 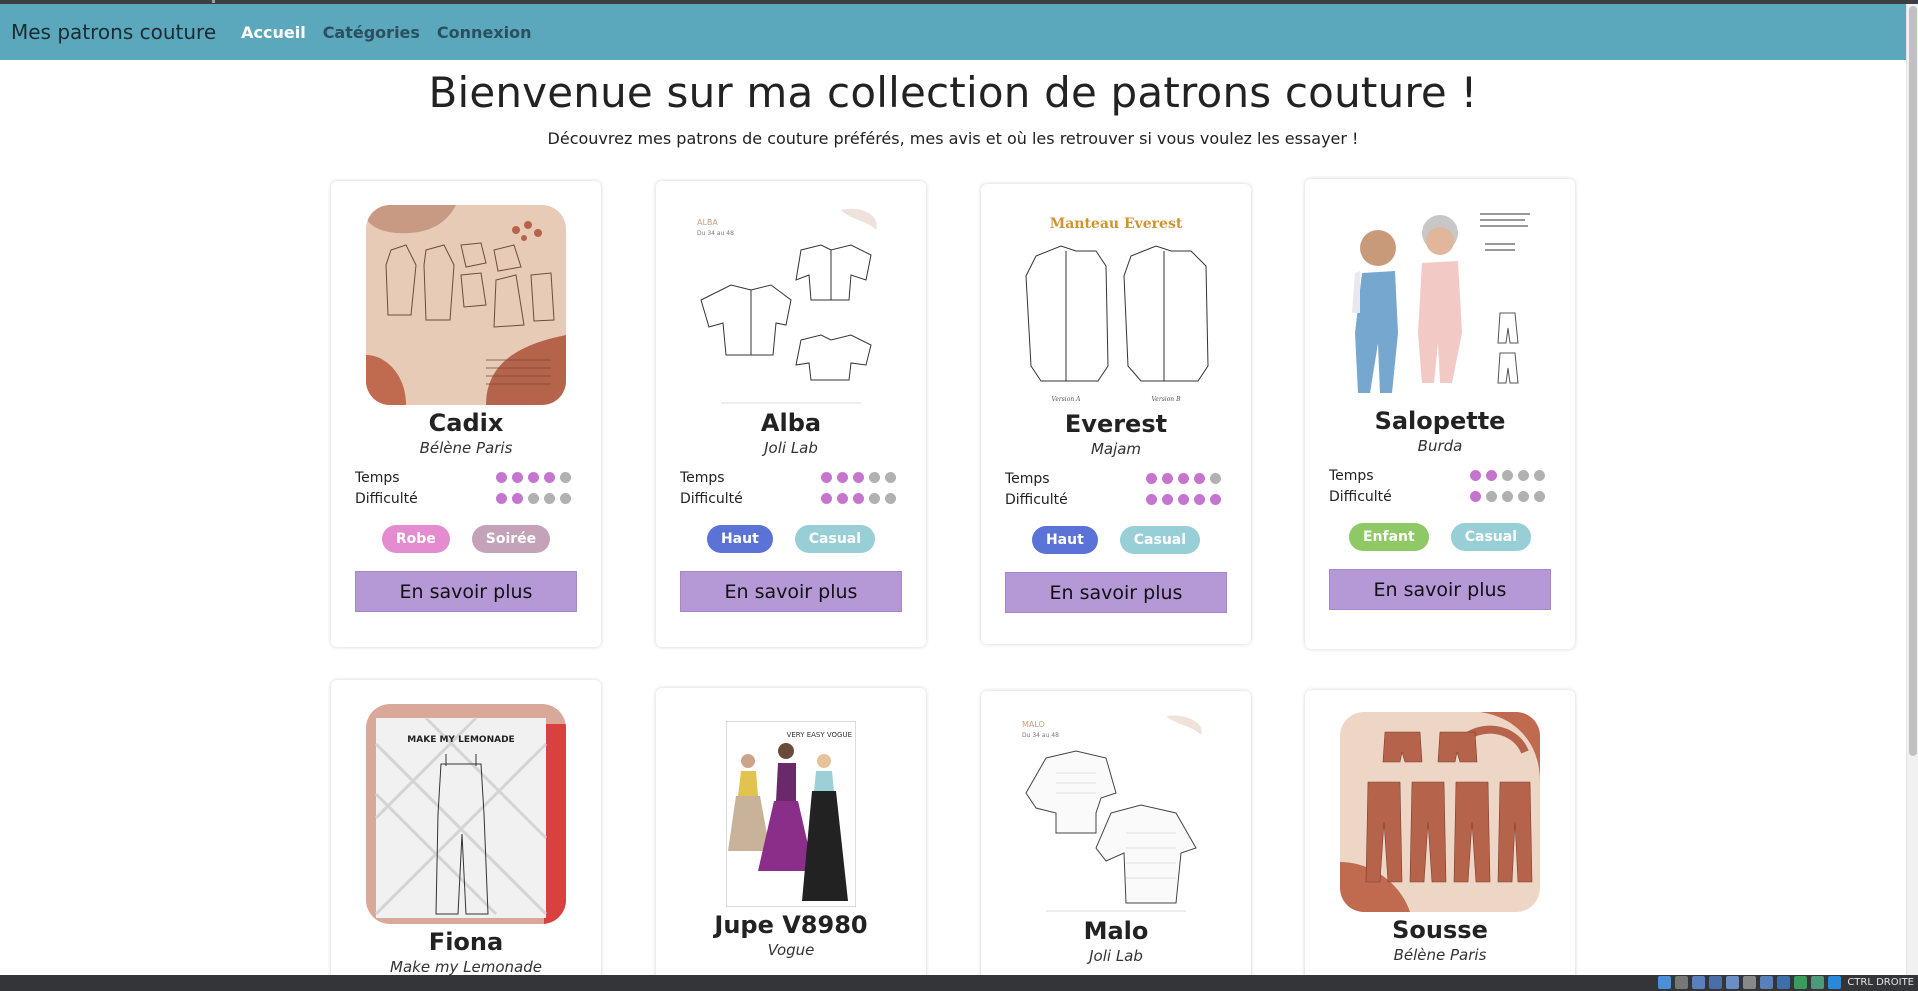 I want to click on clipboard-icon, so click(x=1750, y=982).